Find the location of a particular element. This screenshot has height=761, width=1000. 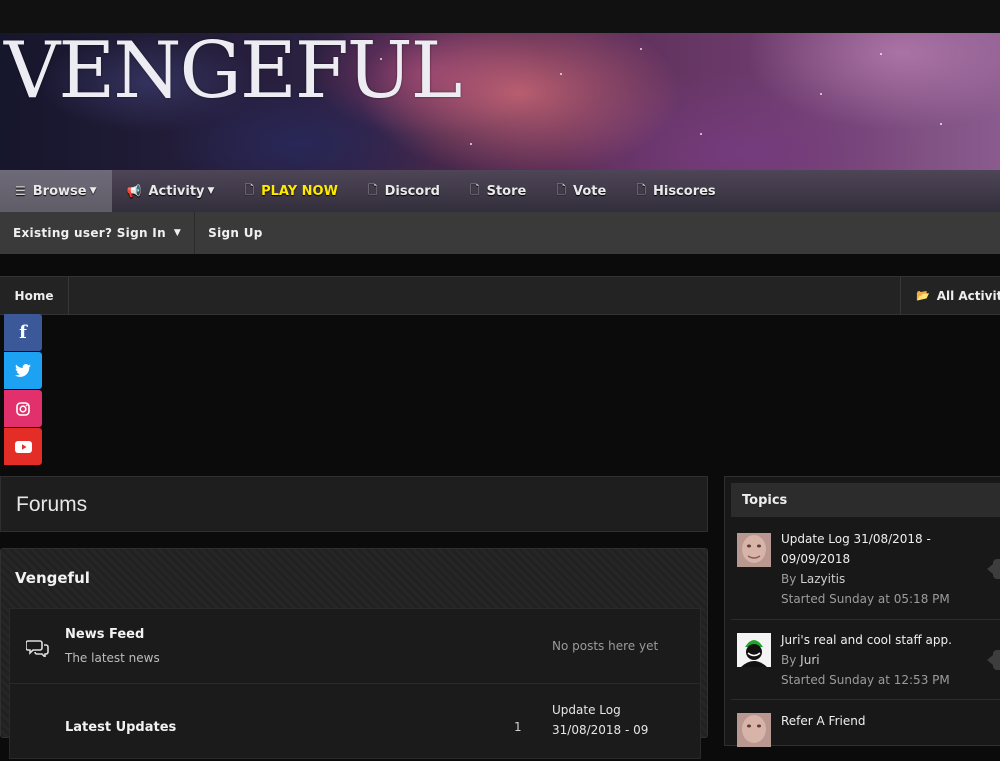

list-icon: ☰ is located at coordinates (20, 191).